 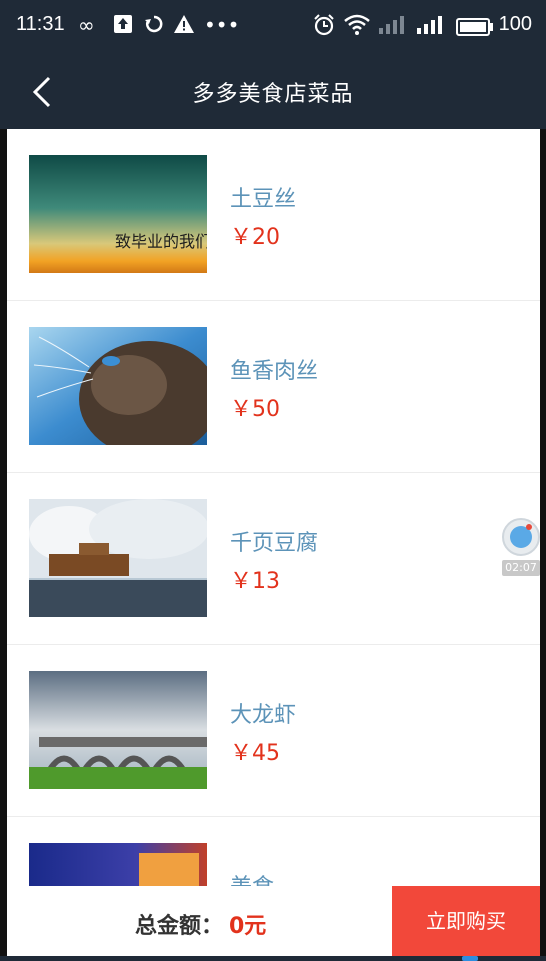 I want to click on timer-circle-icon, so click(x=521, y=537).